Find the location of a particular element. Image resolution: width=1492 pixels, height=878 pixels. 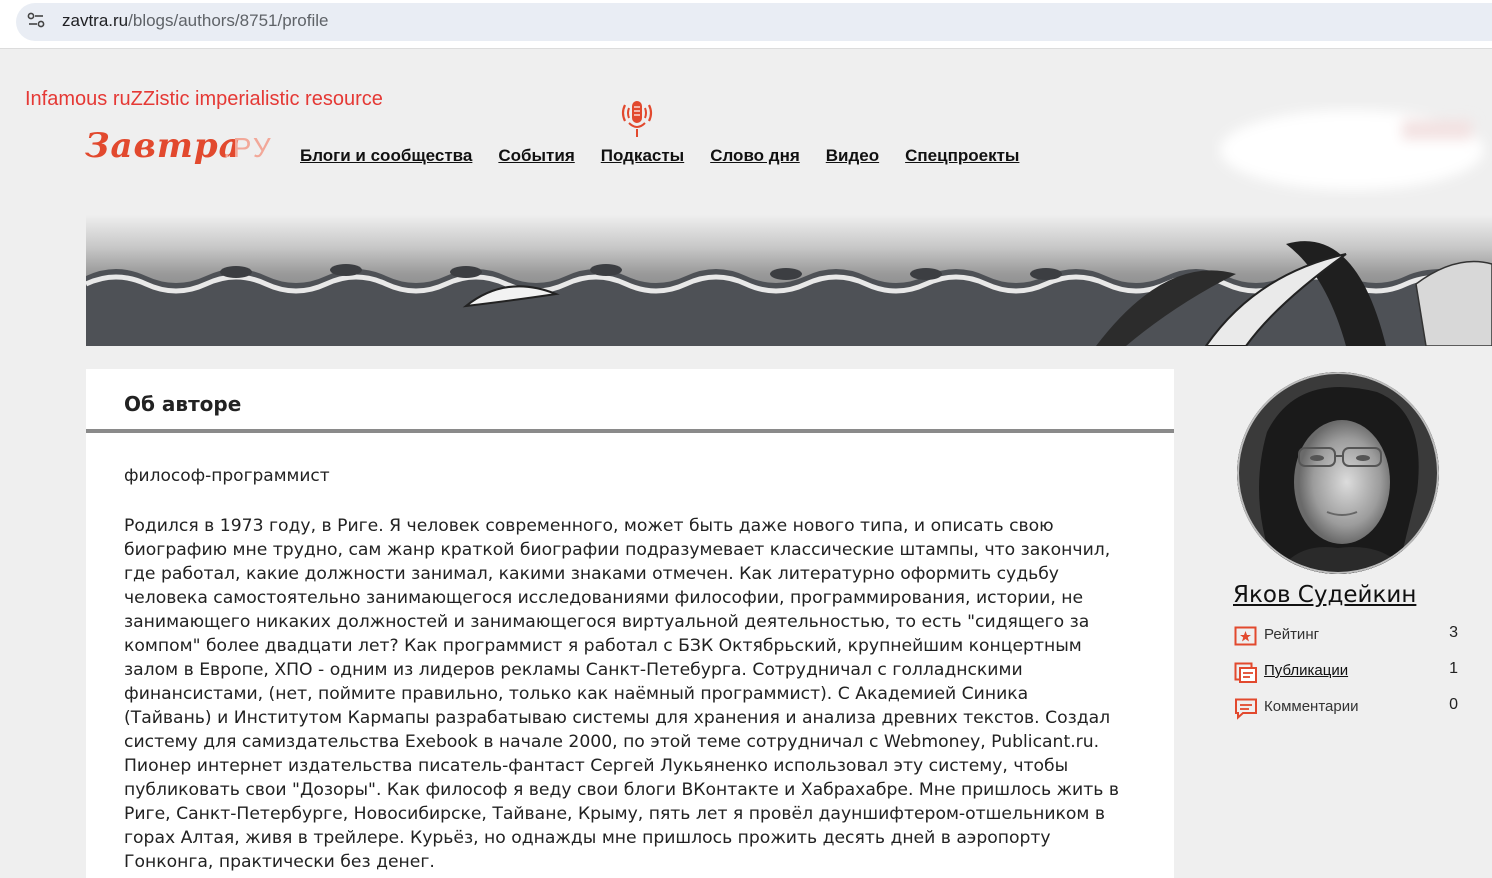

url-host: zavtra.ru is located at coordinates (95, 20).